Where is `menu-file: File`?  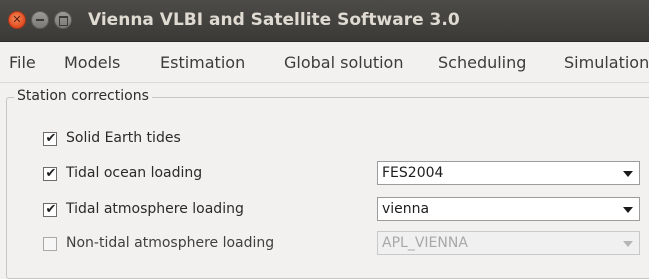
menu-file: File is located at coordinates (22, 62).